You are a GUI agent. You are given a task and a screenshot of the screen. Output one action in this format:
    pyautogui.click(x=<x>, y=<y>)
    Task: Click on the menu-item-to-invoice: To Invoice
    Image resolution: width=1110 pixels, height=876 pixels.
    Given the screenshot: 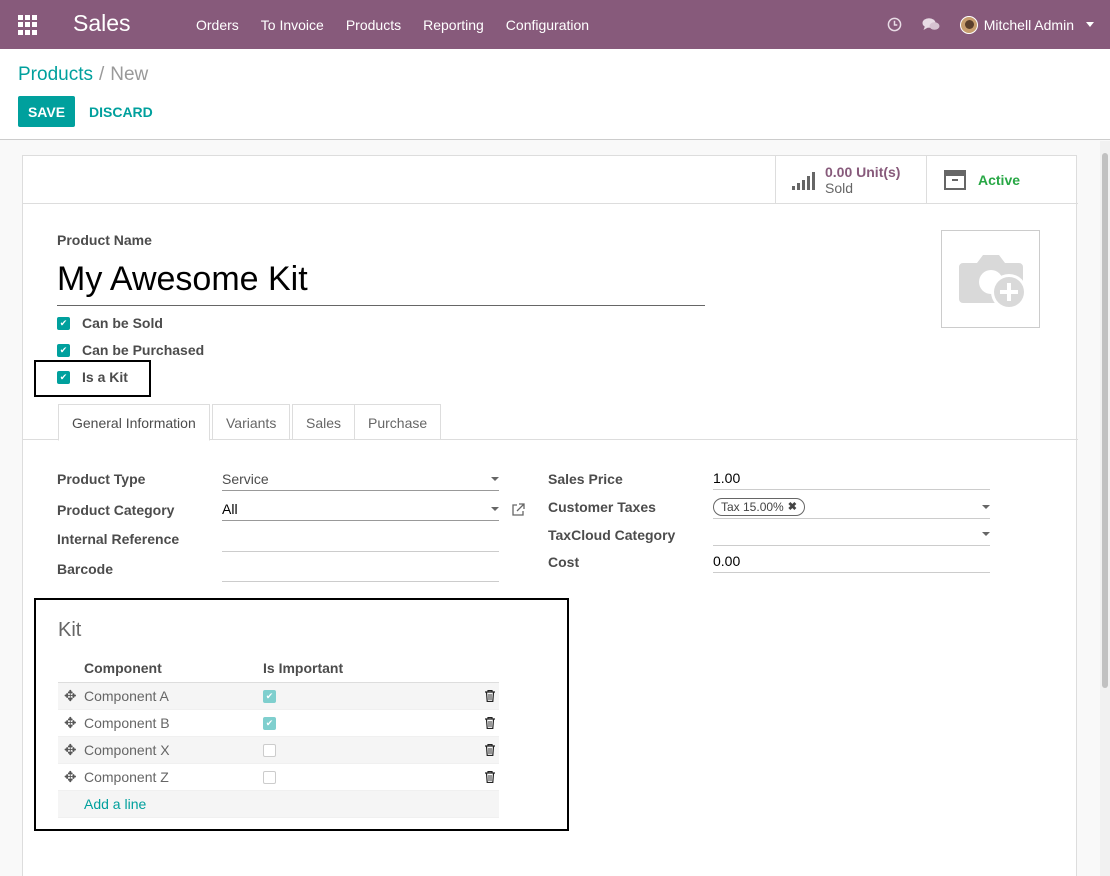 What is the action you would take?
    pyautogui.click(x=292, y=25)
    